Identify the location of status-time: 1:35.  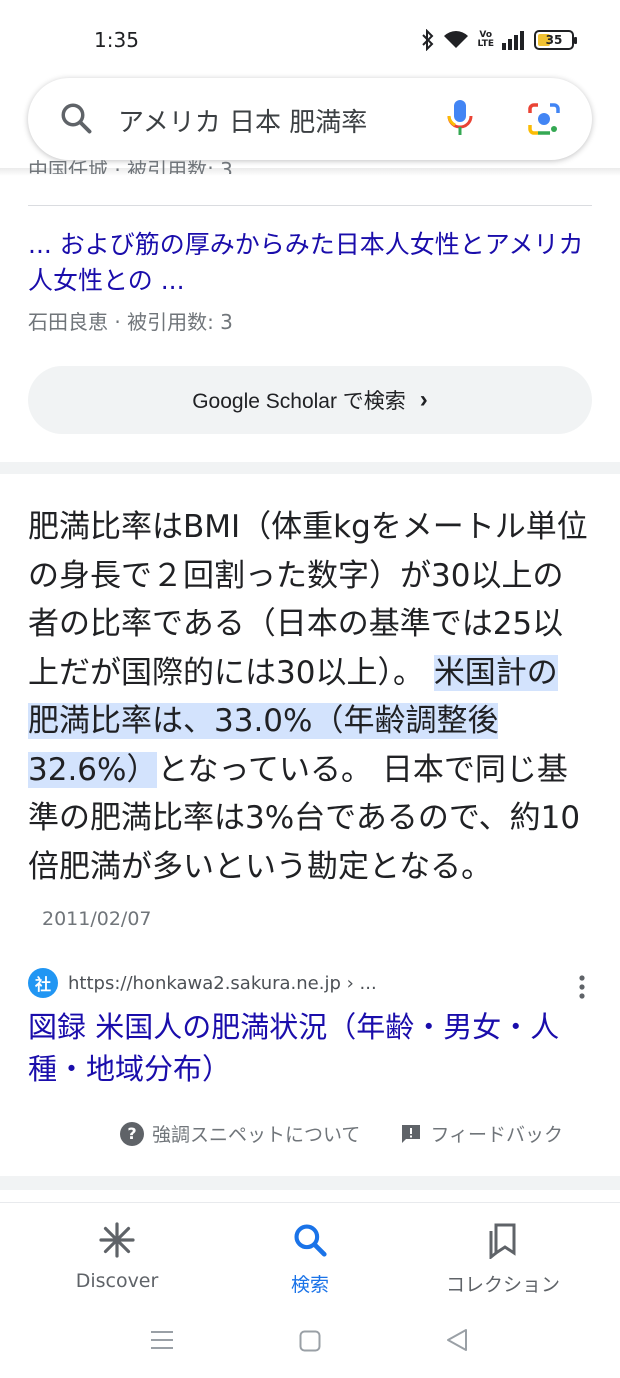
(116, 40).